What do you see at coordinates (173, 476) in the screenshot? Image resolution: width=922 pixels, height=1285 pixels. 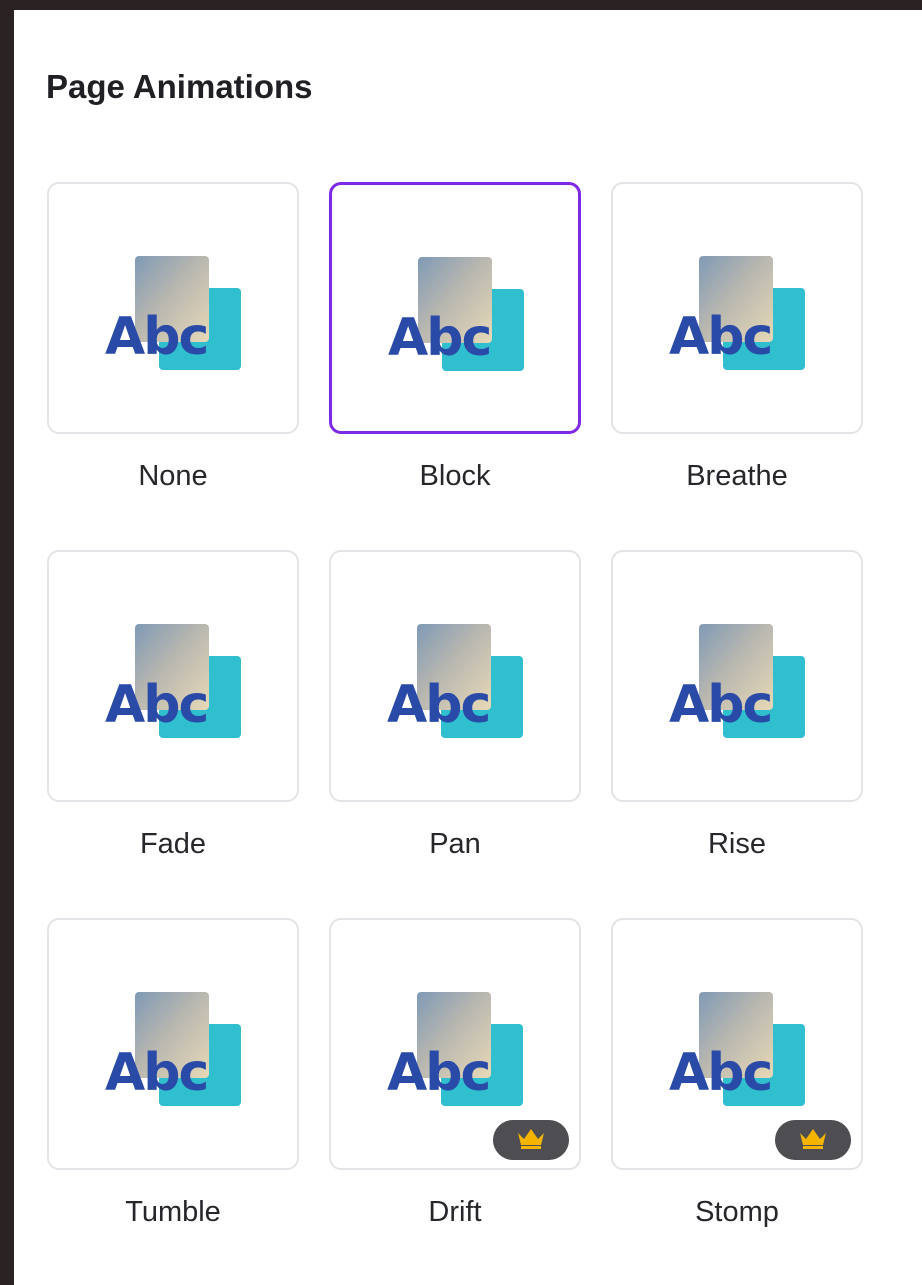 I see `animation-label: None` at bounding box center [173, 476].